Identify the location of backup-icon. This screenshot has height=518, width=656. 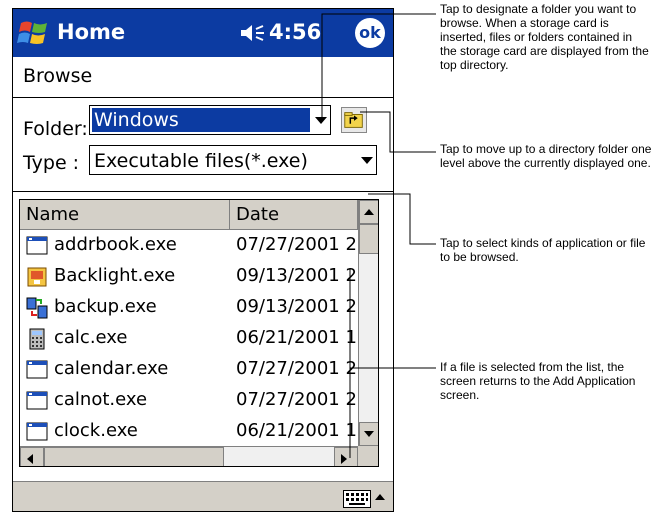
(37, 308).